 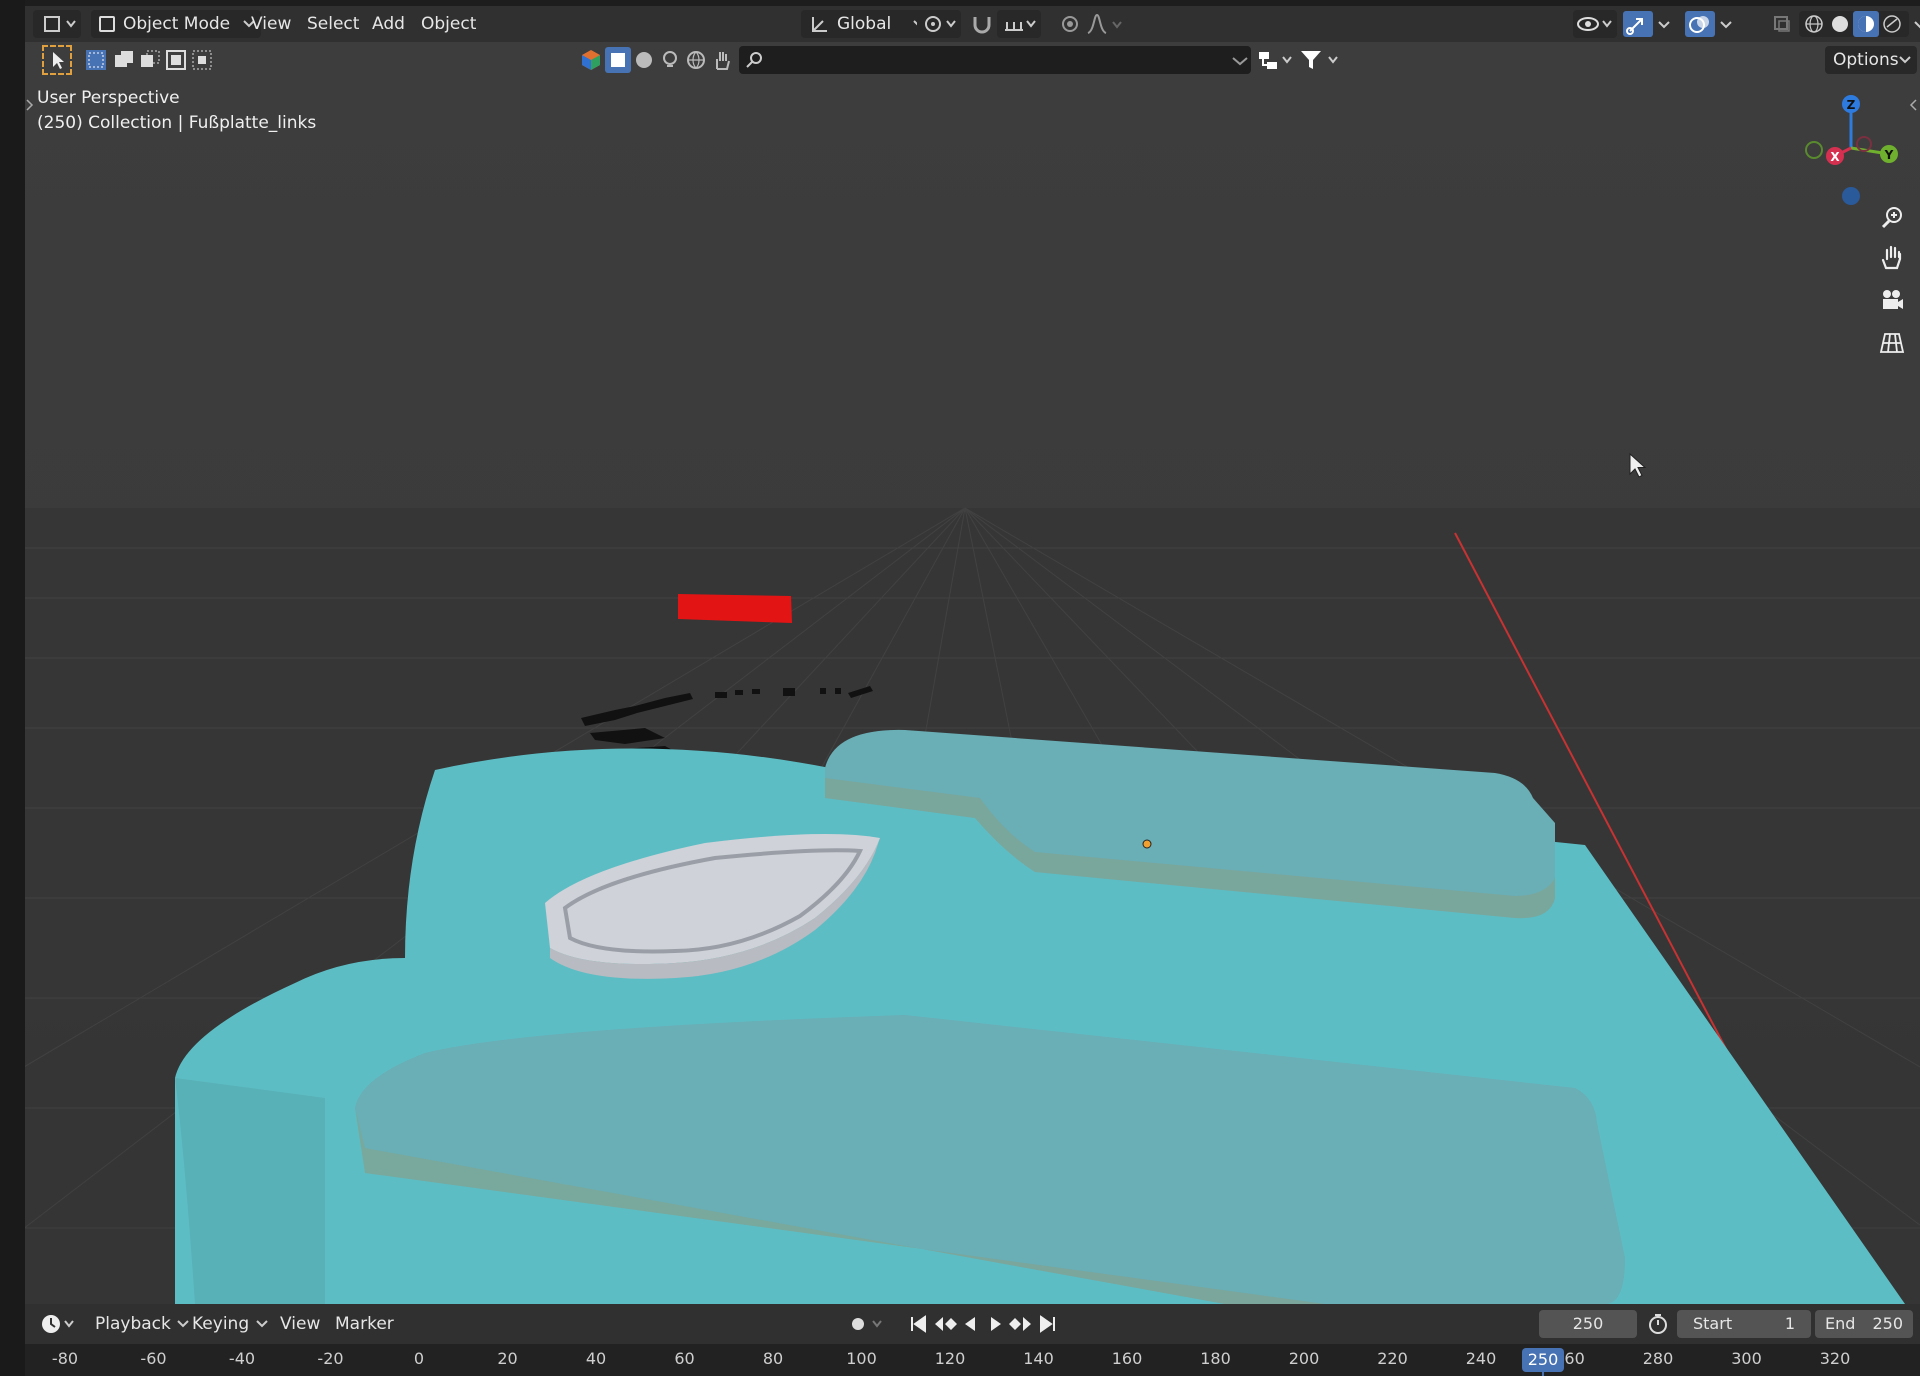 I want to click on sidebar-expand-icon, so click(x=30, y=105).